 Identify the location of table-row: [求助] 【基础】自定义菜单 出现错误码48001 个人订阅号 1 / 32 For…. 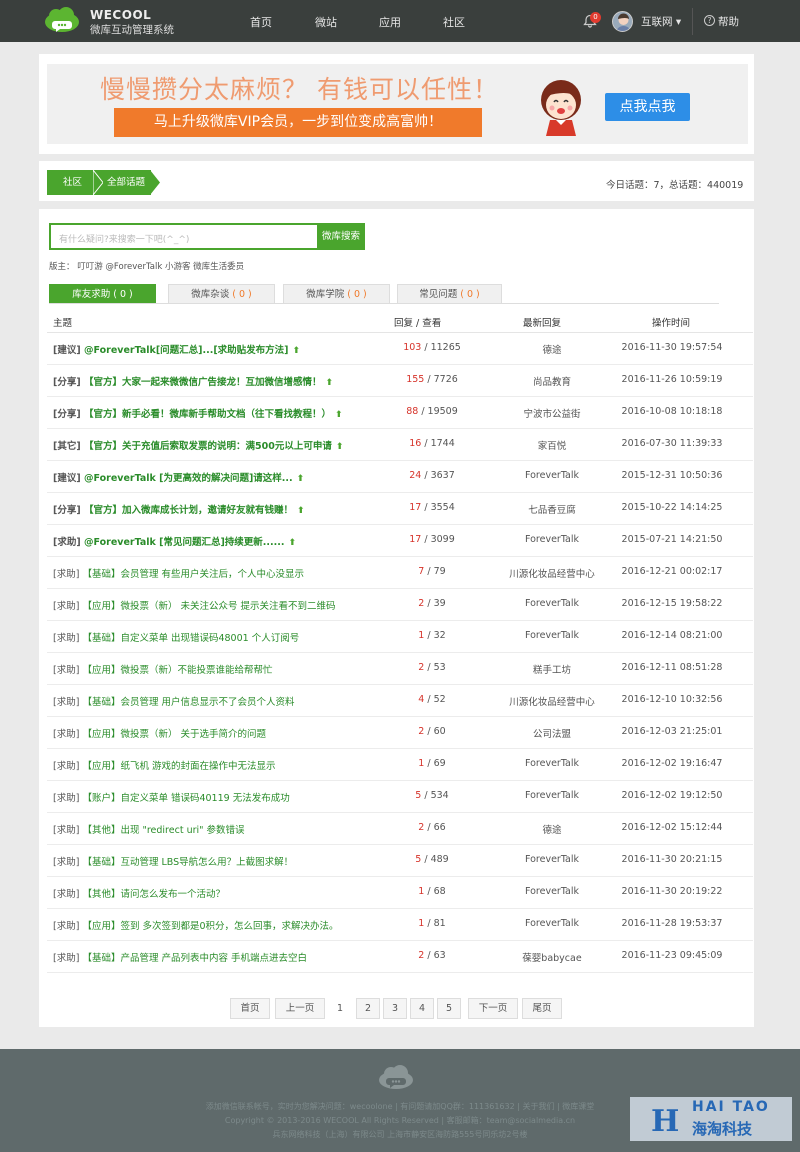
(400, 637).